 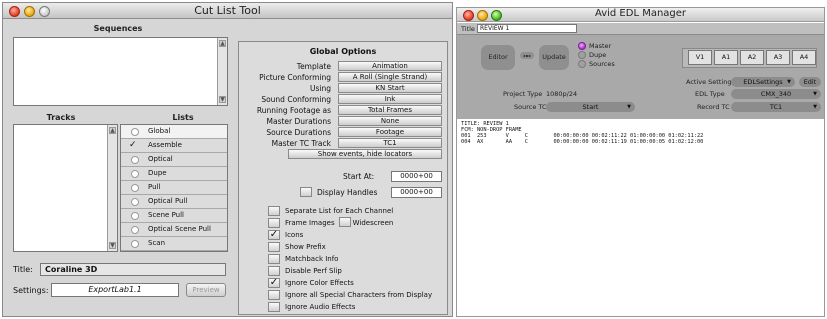 What do you see at coordinates (582, 46) in the screenshot?
I see `master-radio` at bounding box center [582, 46].